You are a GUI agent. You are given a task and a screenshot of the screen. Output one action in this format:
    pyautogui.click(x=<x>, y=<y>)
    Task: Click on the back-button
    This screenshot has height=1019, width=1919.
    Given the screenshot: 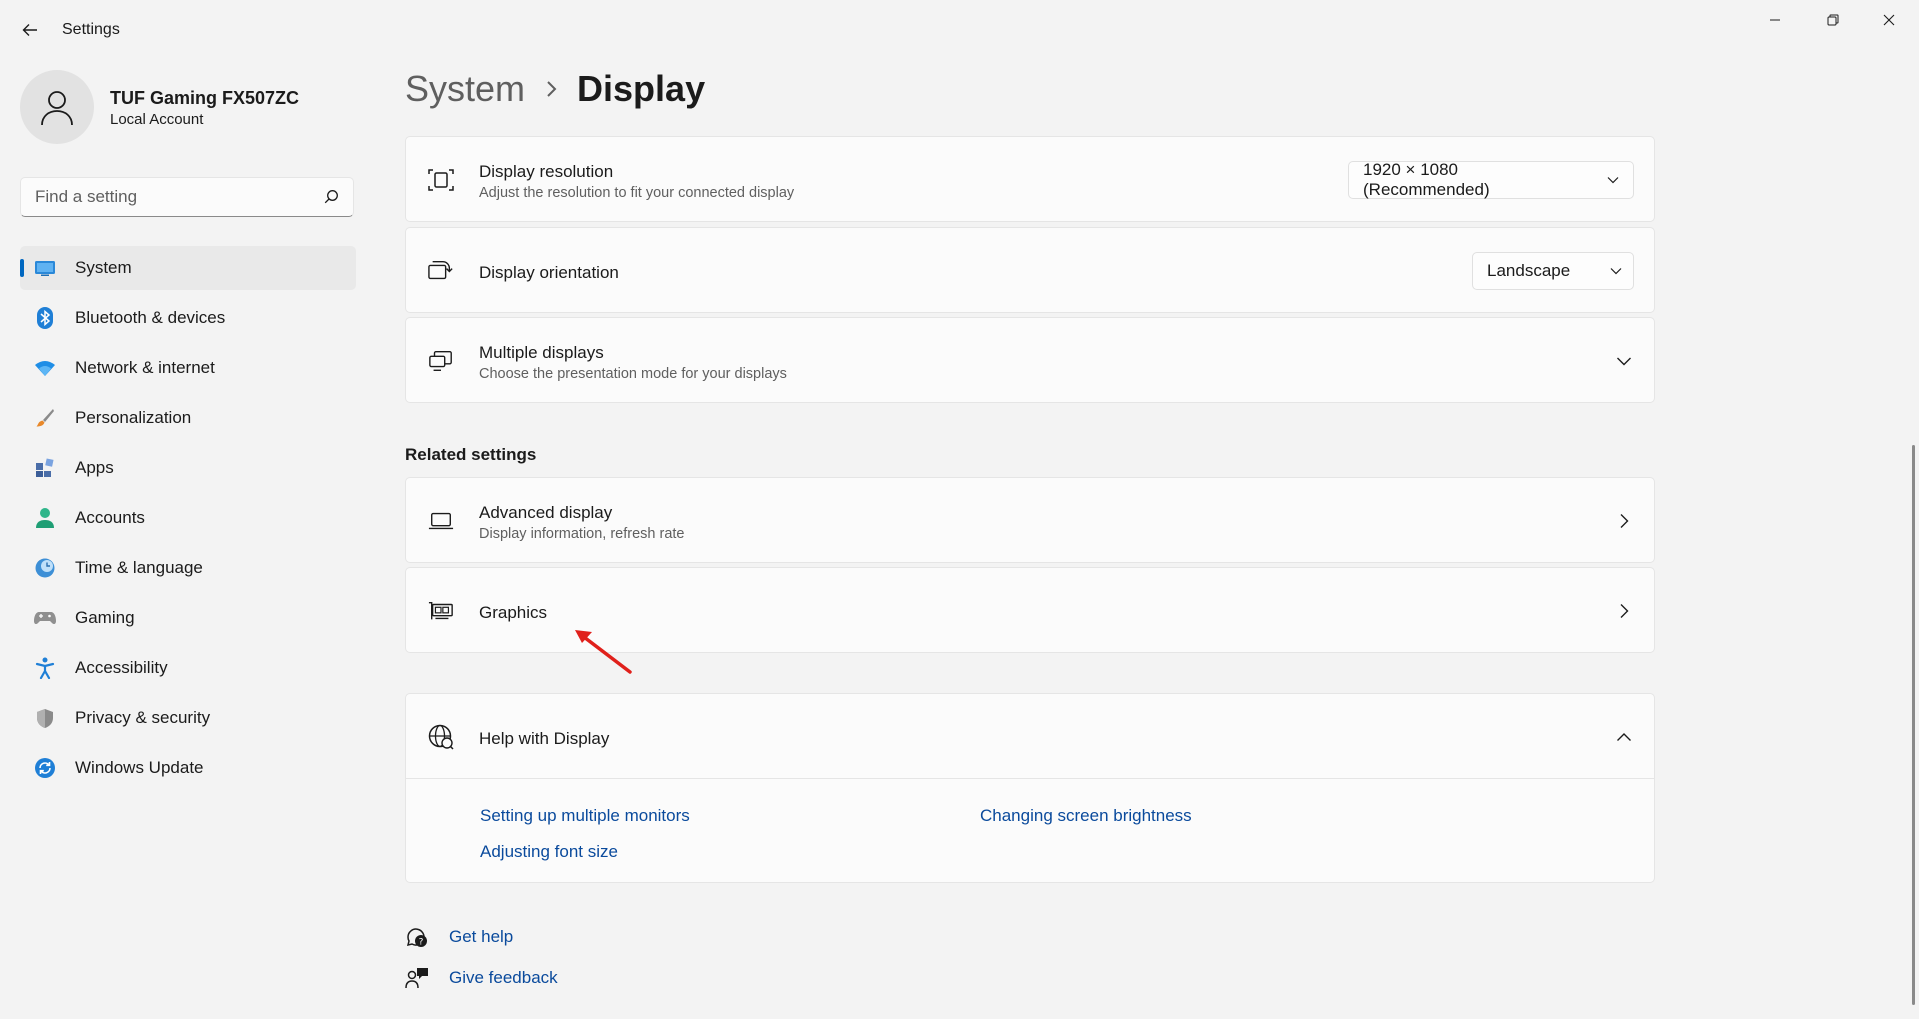 What is the action you would take?
    pyautogui.click(x=30, y=30)
    